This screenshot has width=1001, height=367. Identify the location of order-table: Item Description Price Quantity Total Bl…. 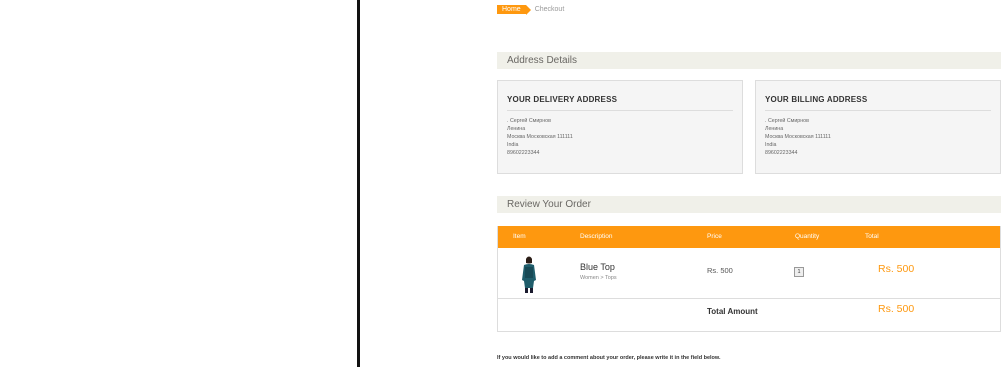
(749, 279).